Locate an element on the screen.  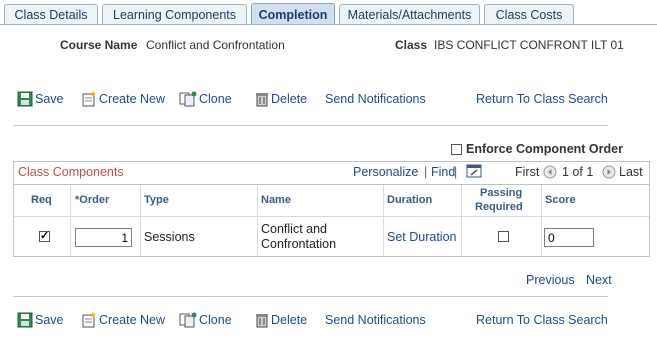
next-link: Next is located at coordinates (599, 280).